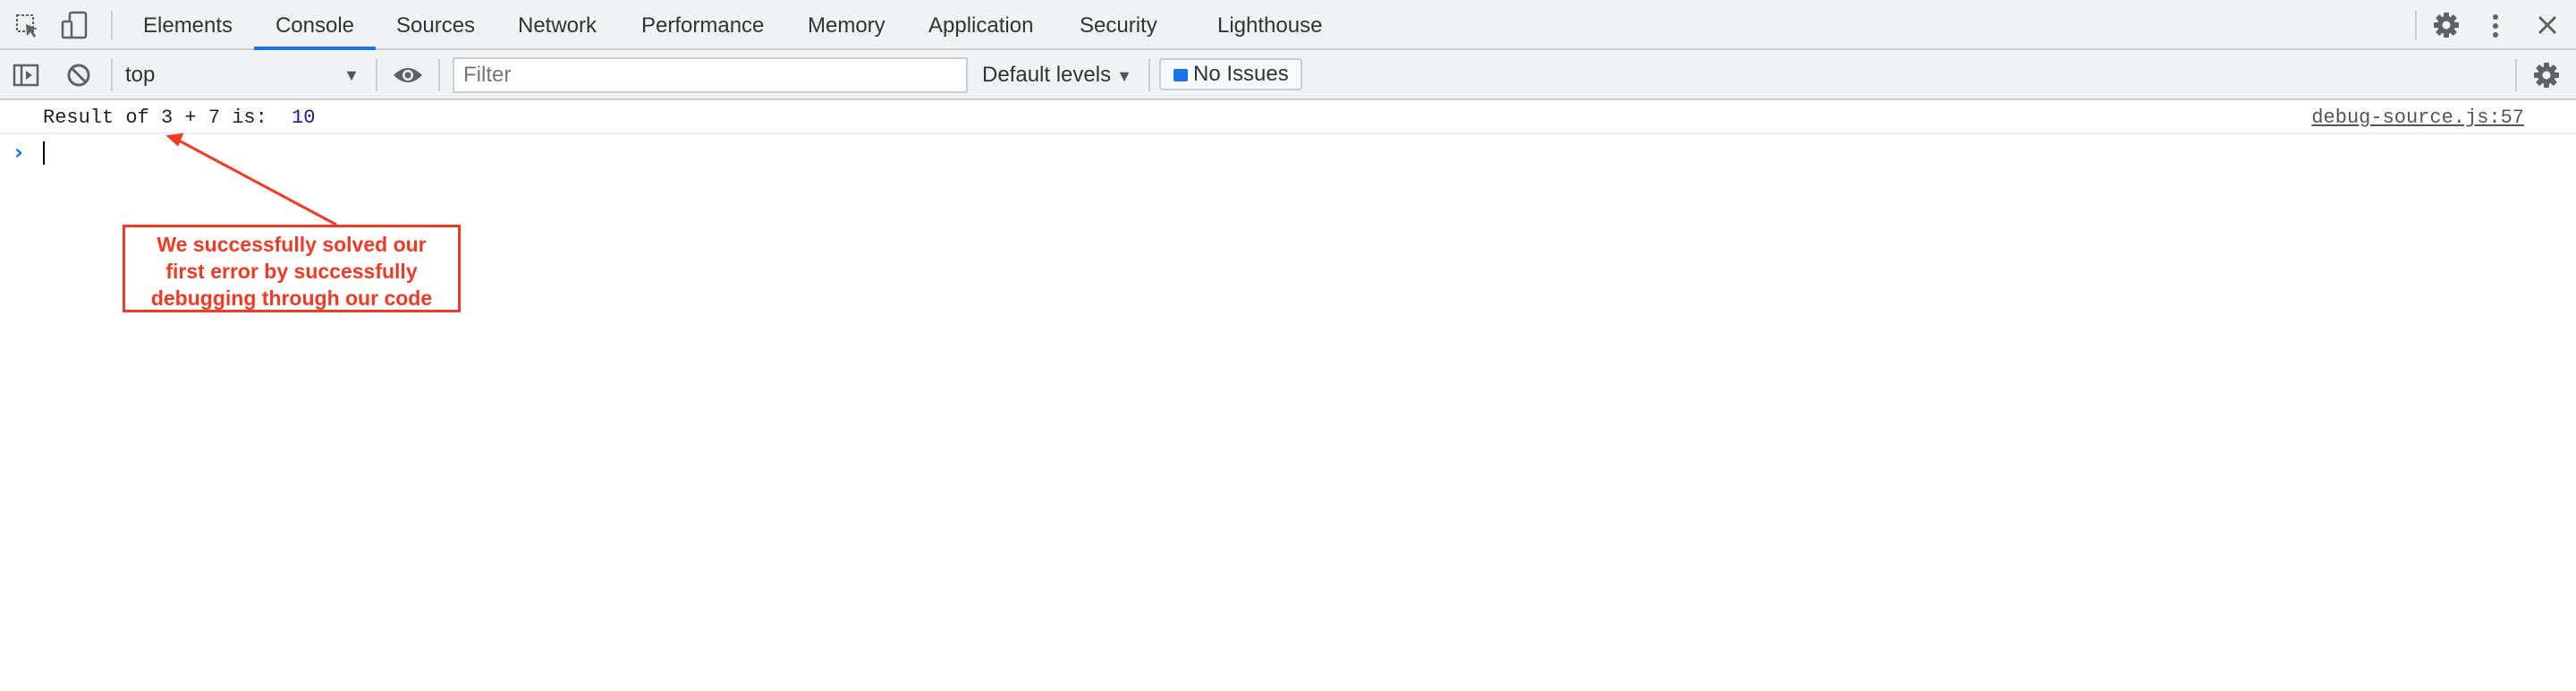 The width and height of the screenshot is (2576, 691). Describe the element at coordinates (112, 25) in the screenshot. I see `tabbar-divider` at that location.